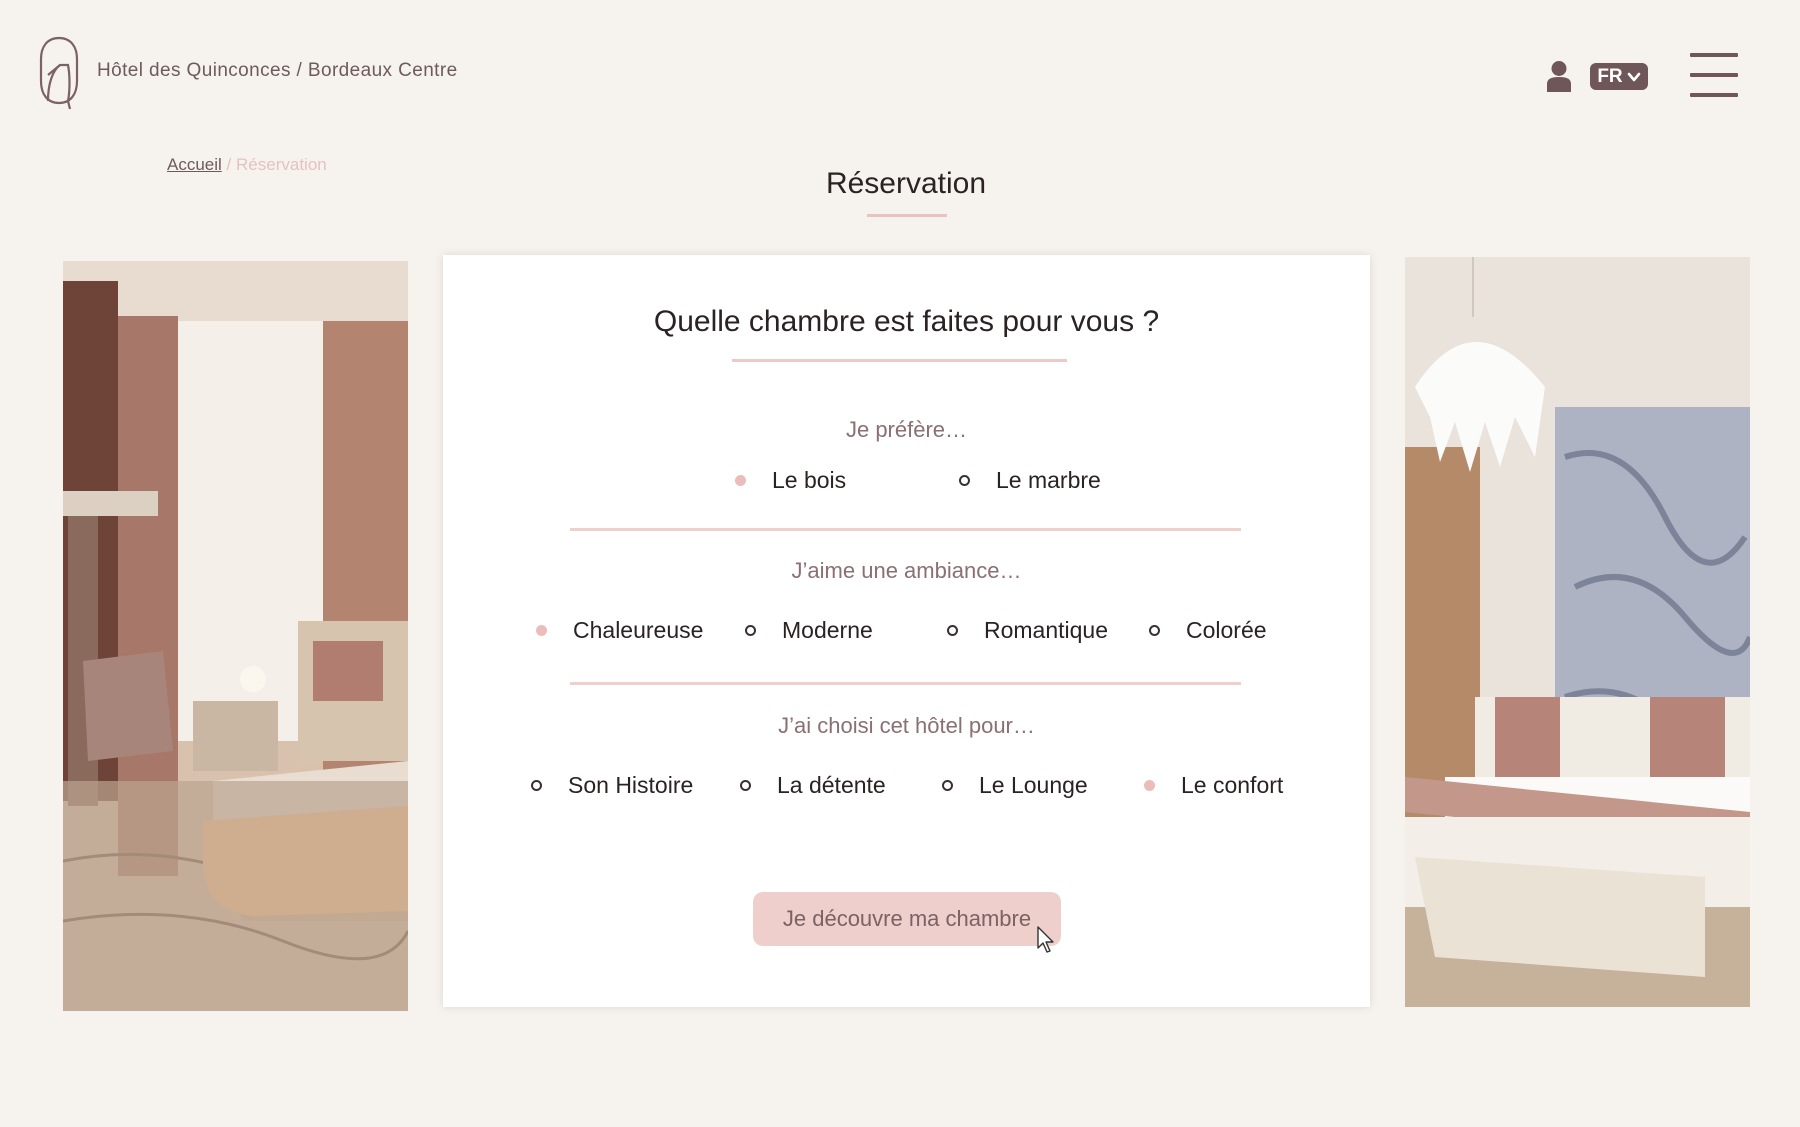 This screenshot has width=1800, height=1127. I want to click on option-label: Le Lounge, so click(1033, 785).